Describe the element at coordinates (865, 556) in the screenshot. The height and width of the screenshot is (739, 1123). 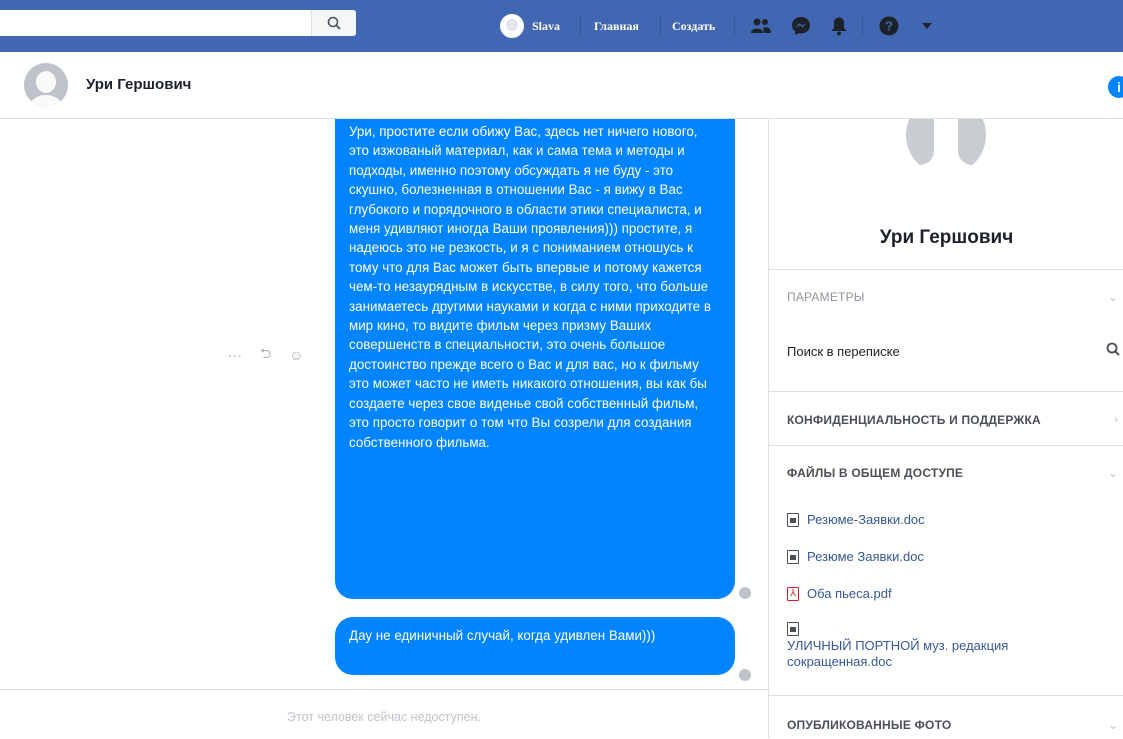
I see `shared-file-name: Резюме Заявки.doc` at that location.